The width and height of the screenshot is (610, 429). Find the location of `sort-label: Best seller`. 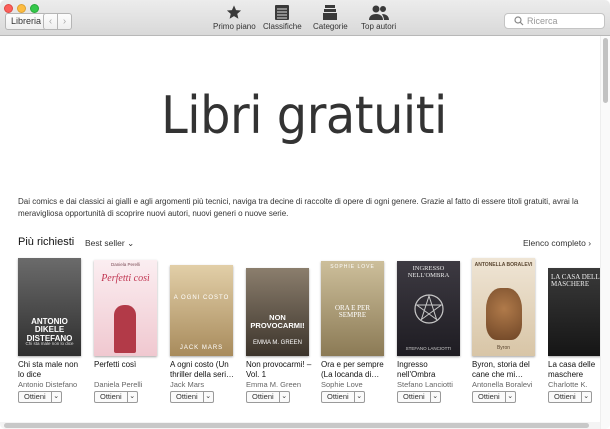

sort-label: Best seller is located at coordinates (105, 243).